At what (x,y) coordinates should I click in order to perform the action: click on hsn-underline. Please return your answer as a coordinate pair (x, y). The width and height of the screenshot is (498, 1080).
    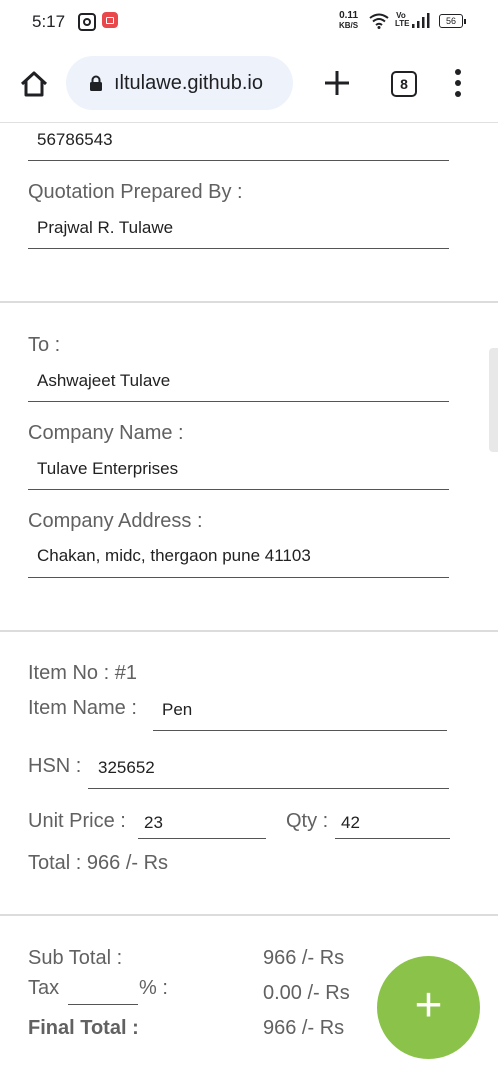
    Looking at the image, I should click on (268, 788).